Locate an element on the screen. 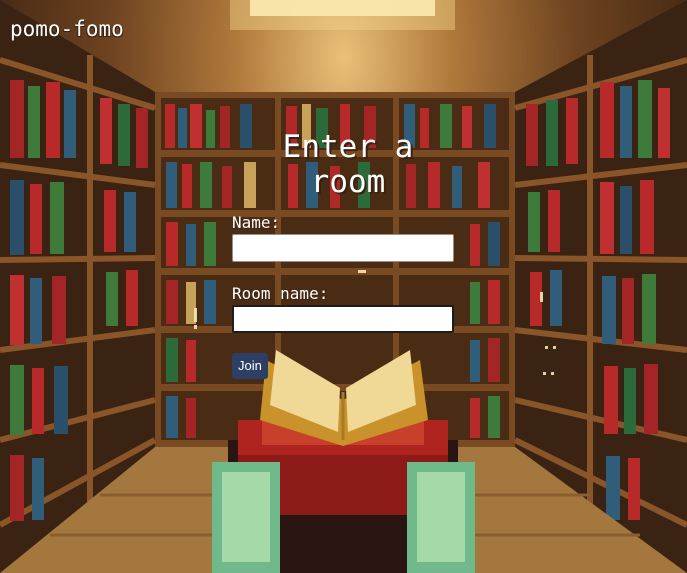 The height and width of the screenshot is (573, 687). name-label: Name: is located at coordinates (256, 222).